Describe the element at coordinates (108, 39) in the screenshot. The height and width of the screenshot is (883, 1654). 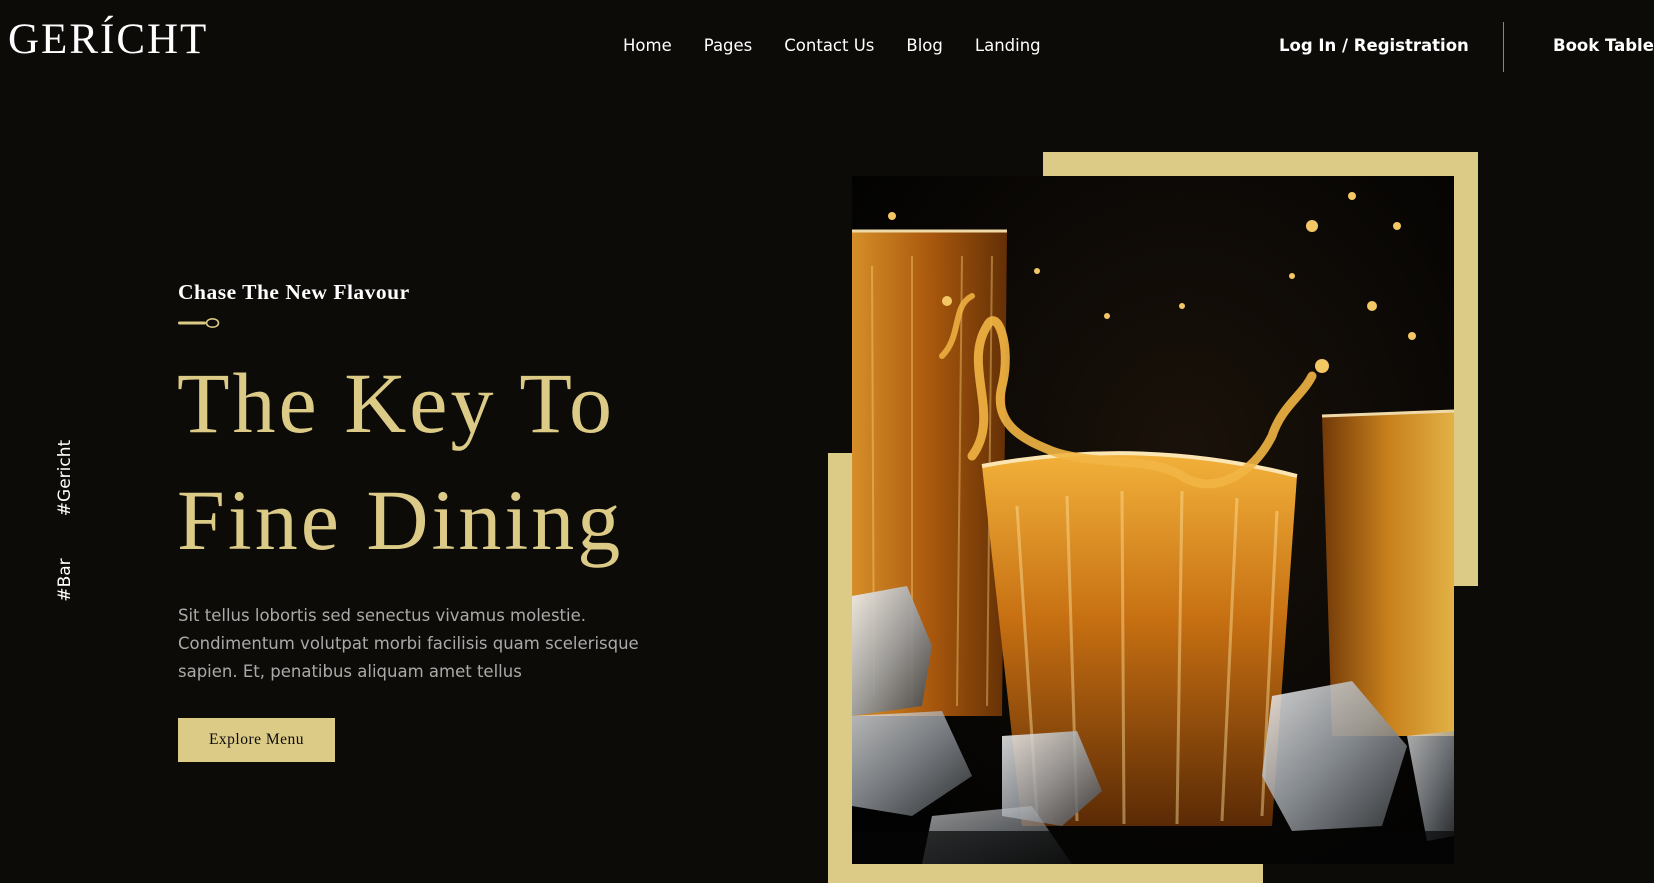
I see `logo: GERÍCHT` at that location.